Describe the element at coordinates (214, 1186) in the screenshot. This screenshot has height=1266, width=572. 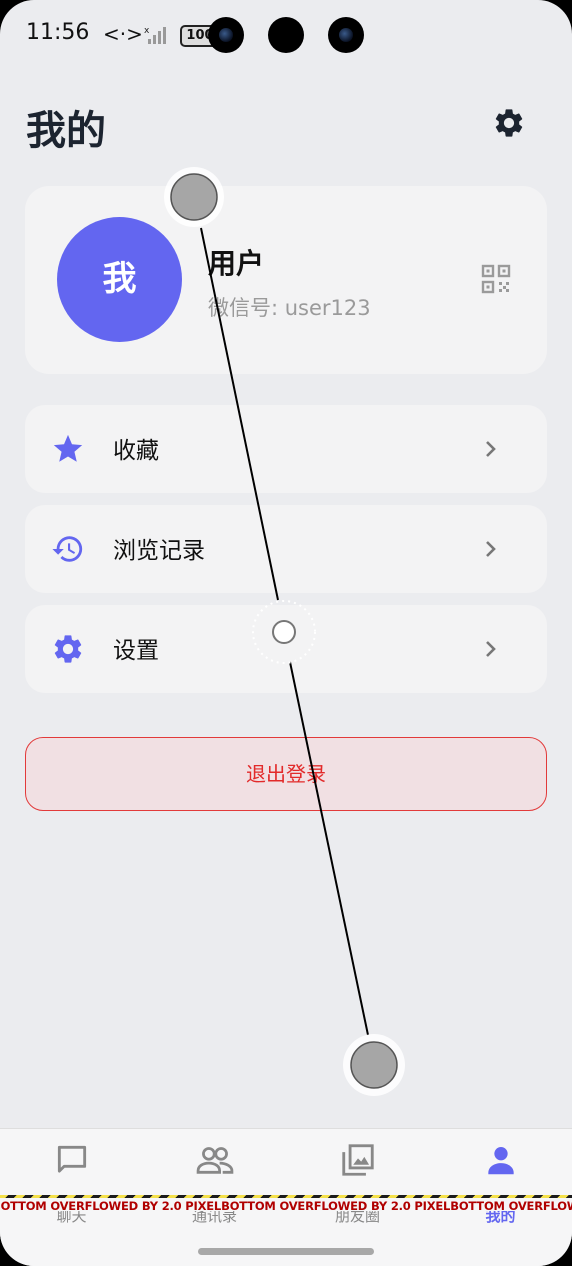
I see `tab-contacts: 通讯录` at that location.